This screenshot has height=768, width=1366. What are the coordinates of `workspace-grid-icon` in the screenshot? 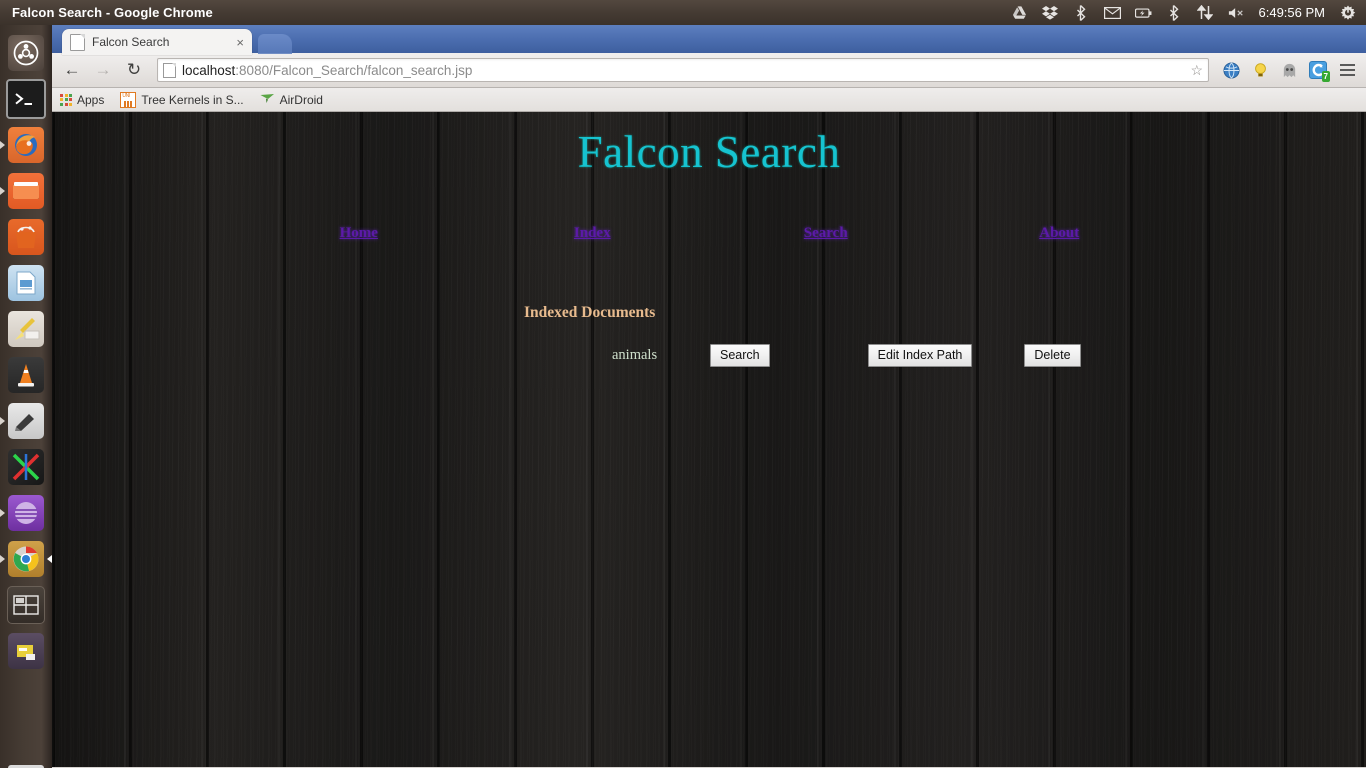 It's located at (26, 605).